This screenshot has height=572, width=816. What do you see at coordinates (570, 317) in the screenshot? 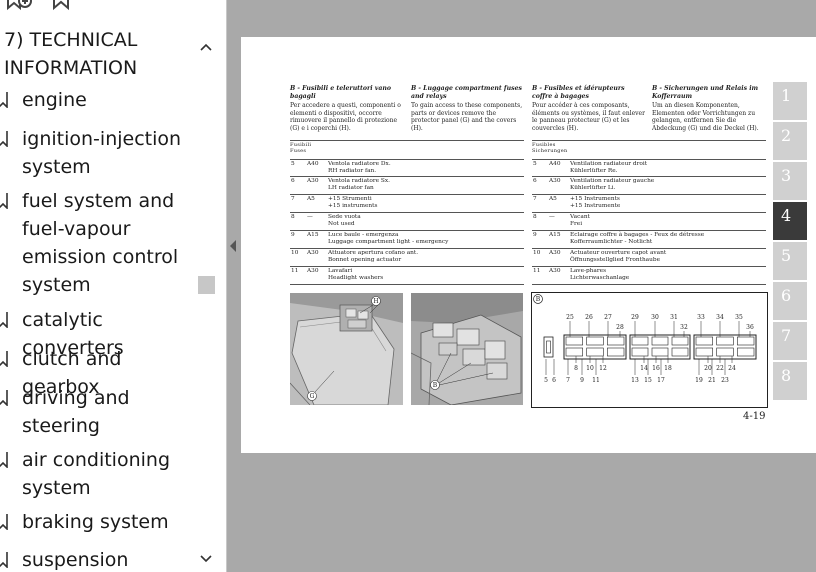
I see `diagram-top-number: 25` at bounding box center [570, 317].